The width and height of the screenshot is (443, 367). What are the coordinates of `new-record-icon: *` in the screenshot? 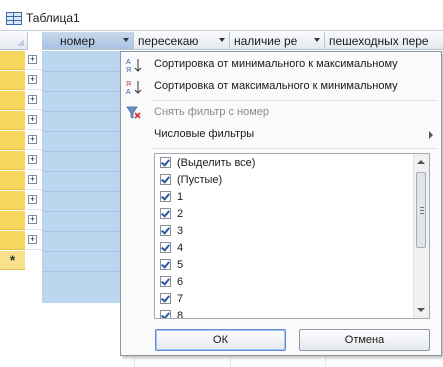 It's located at (12, 260).